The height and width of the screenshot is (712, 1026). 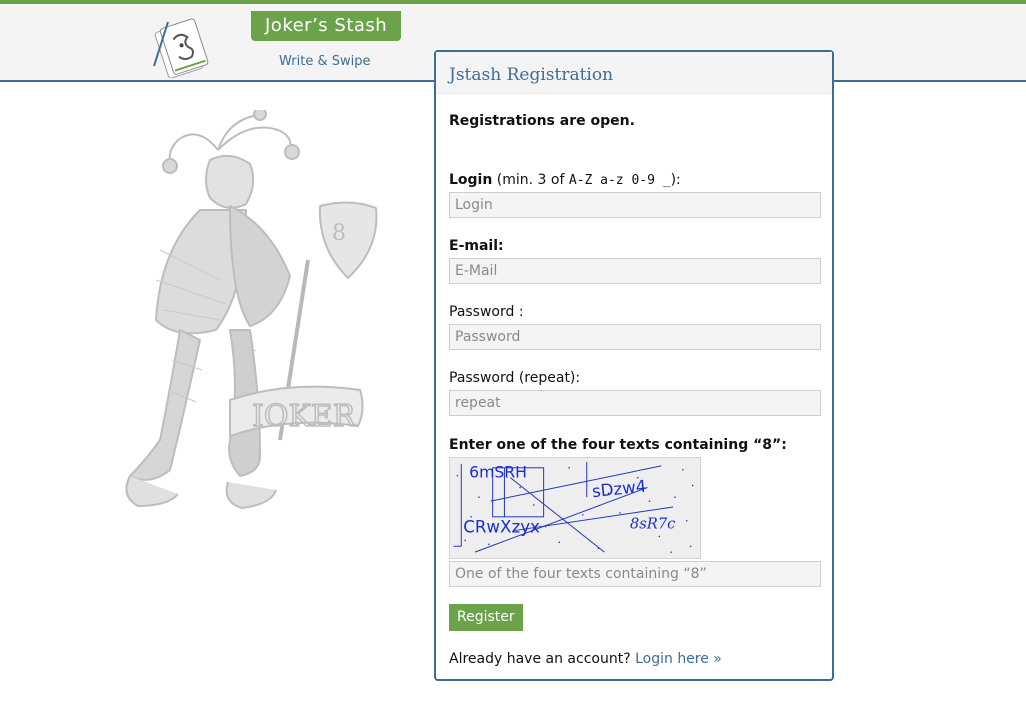 I want to click on email-label: E-mail:, so click(x=476, y=246).